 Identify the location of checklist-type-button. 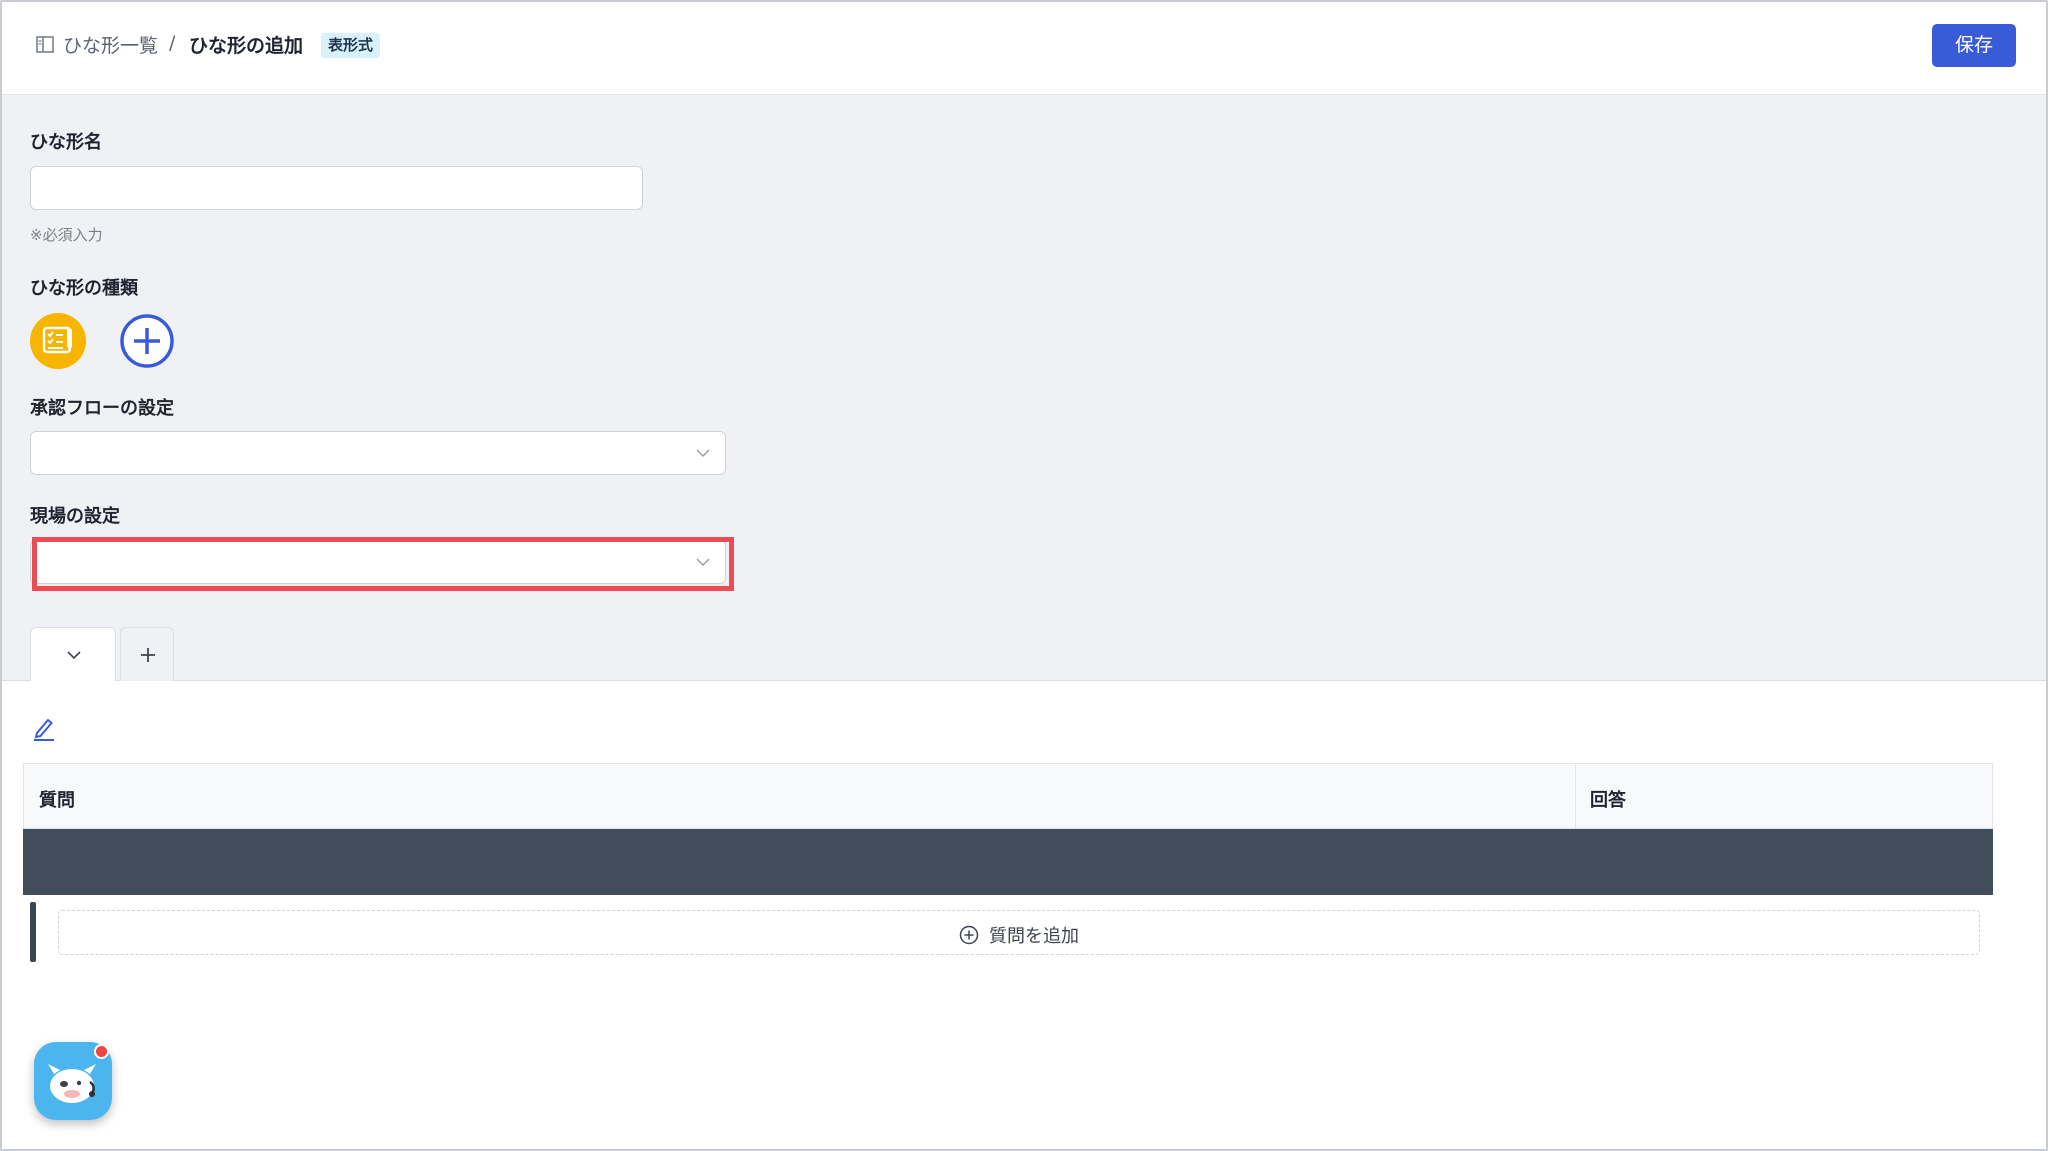
(58, 341).